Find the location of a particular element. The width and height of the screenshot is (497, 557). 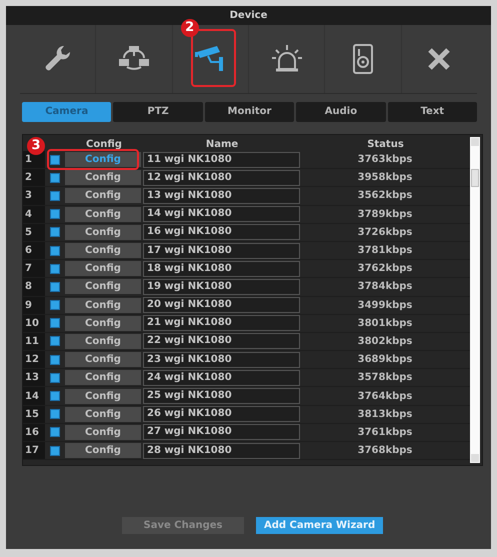

window-title: Device is located at coordinates (249, 15).